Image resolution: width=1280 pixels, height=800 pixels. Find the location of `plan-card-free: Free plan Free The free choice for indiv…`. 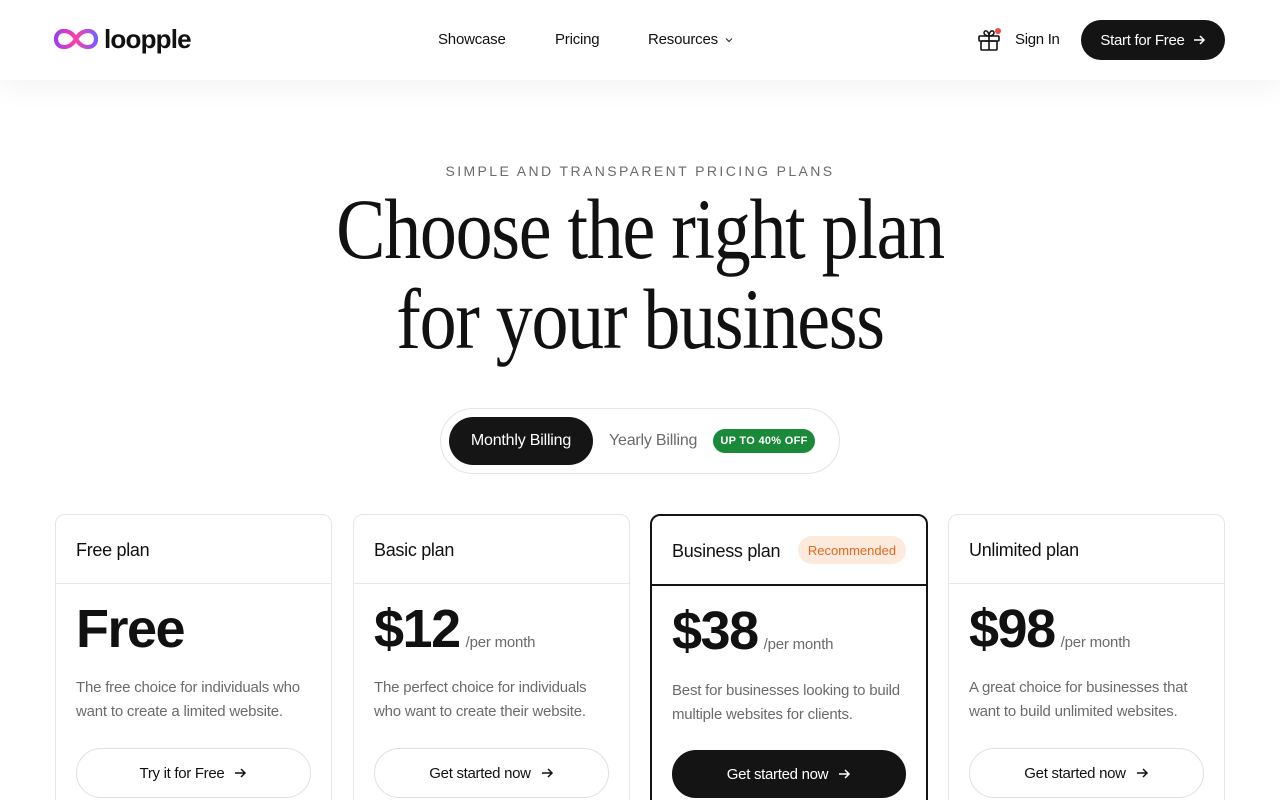

plan-card-free: Free plan Free The free choice for indiv… is located at coordinates (193, 657).